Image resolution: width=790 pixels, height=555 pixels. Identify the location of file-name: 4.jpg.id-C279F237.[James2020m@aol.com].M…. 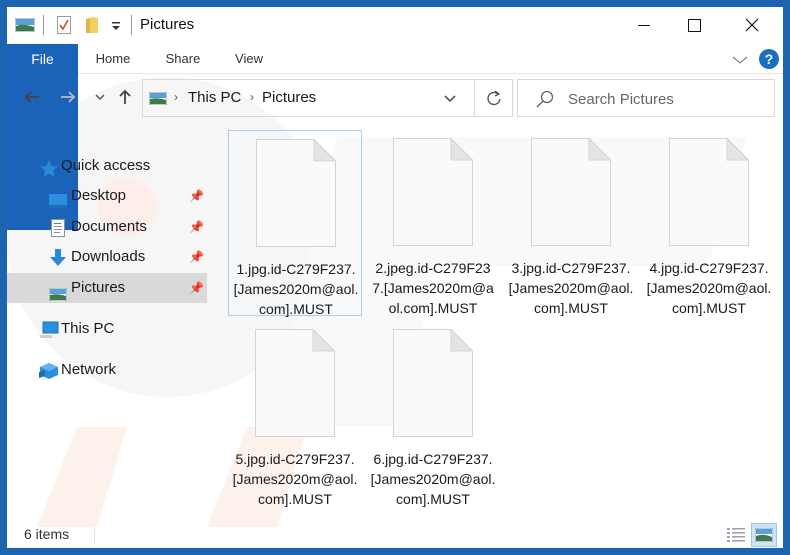
(709, 288).